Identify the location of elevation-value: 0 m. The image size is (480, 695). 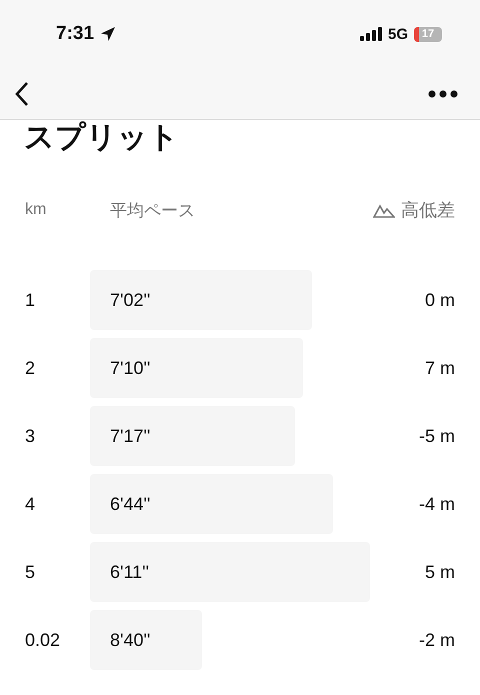
(439, 300).